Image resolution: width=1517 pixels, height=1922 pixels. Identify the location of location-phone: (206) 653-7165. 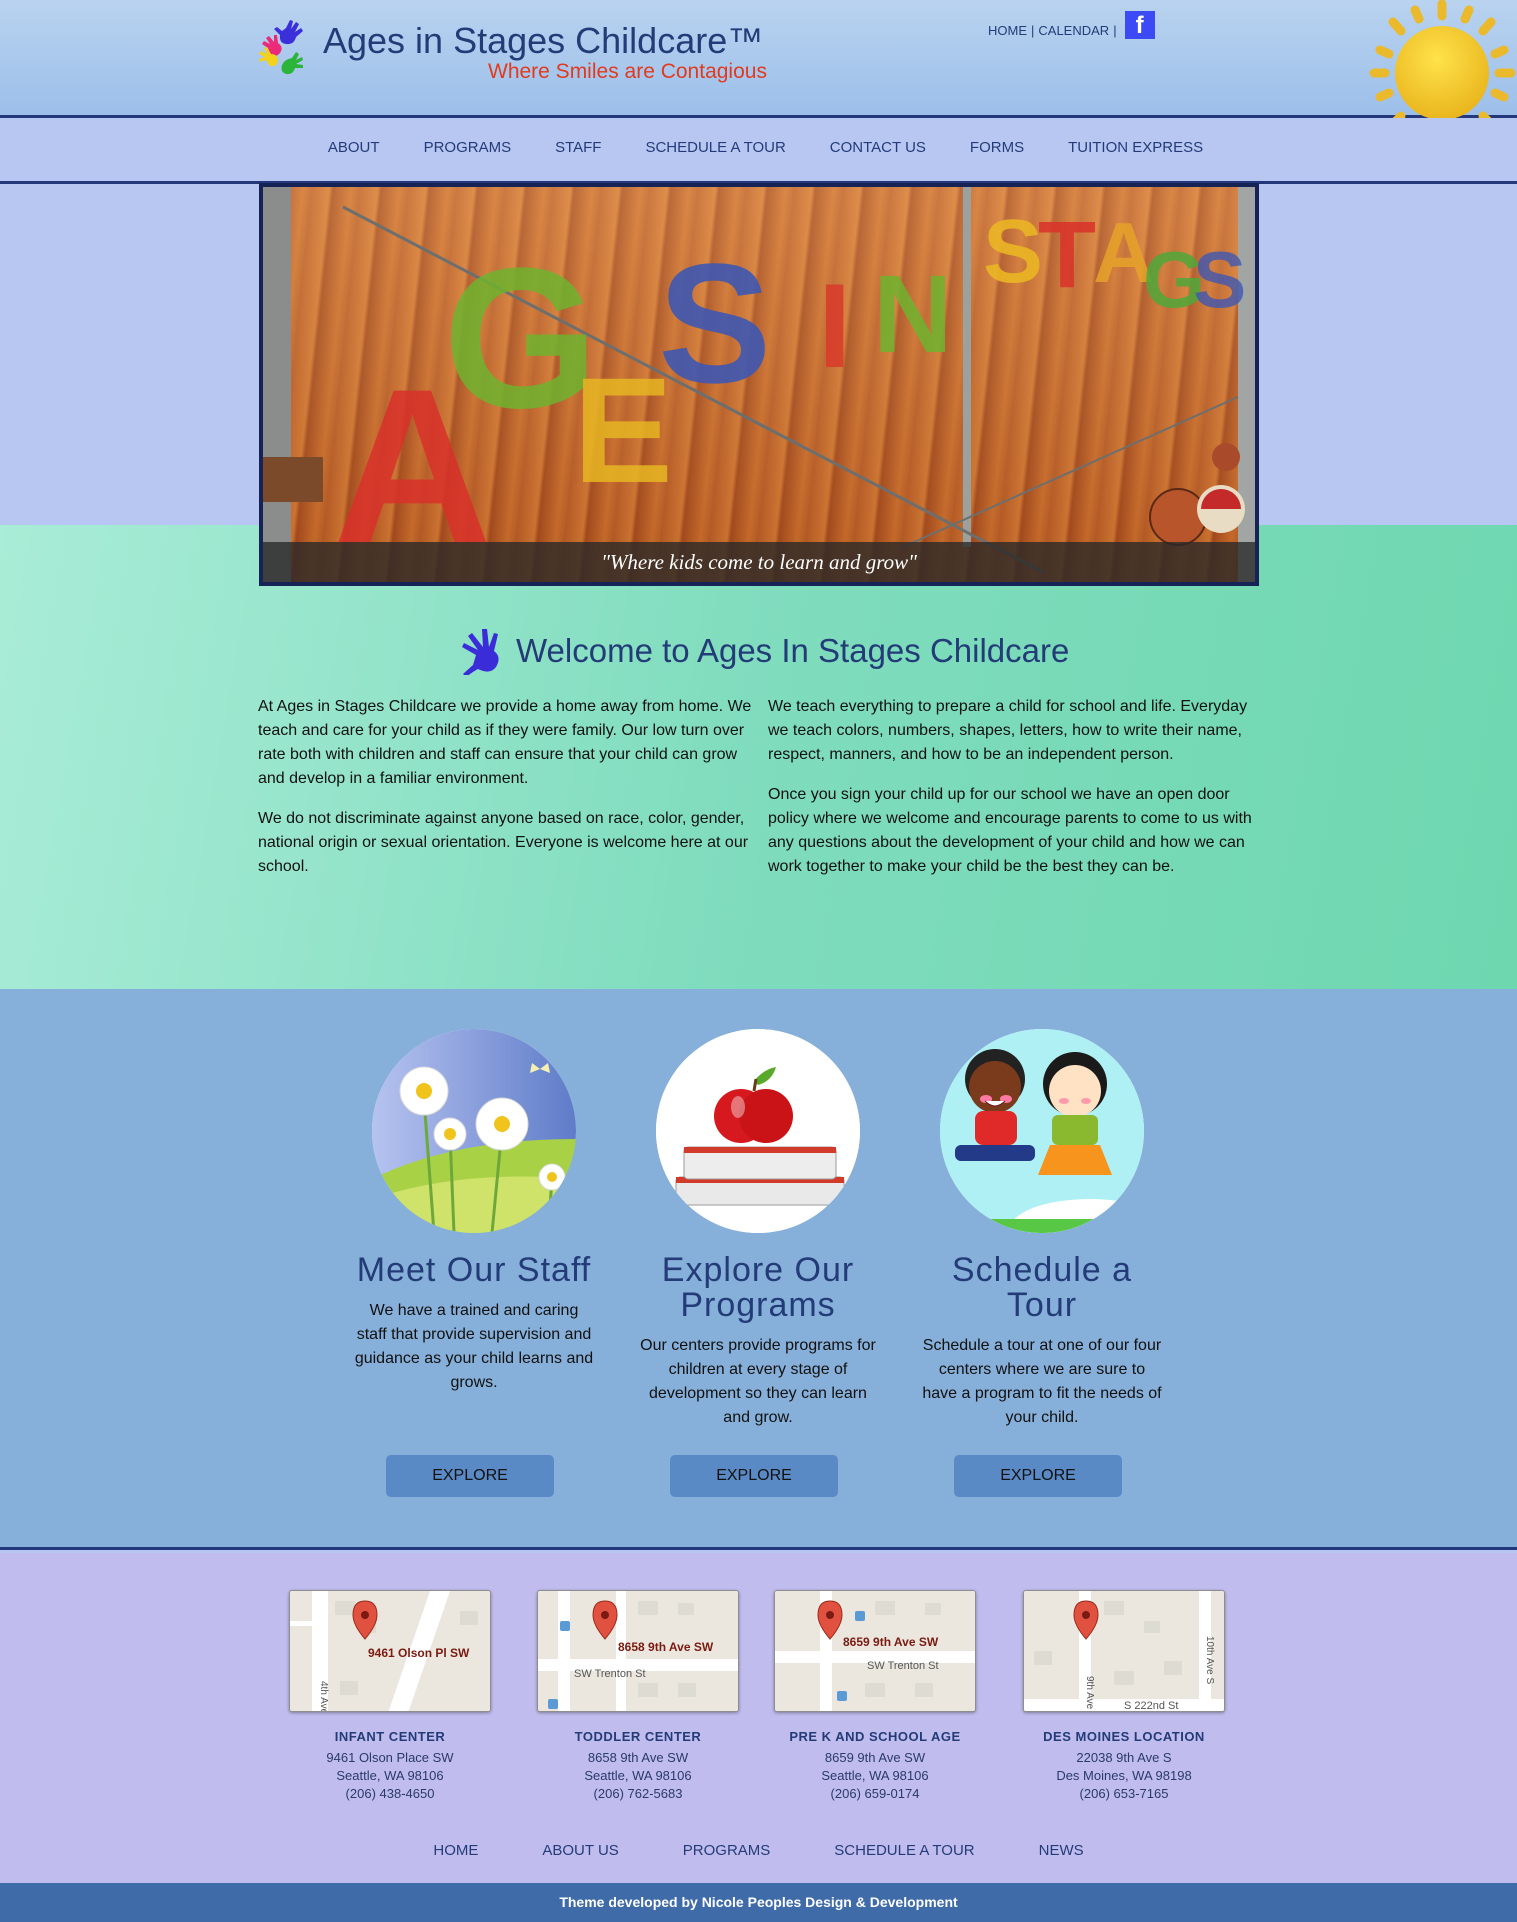
(1124, 1794).